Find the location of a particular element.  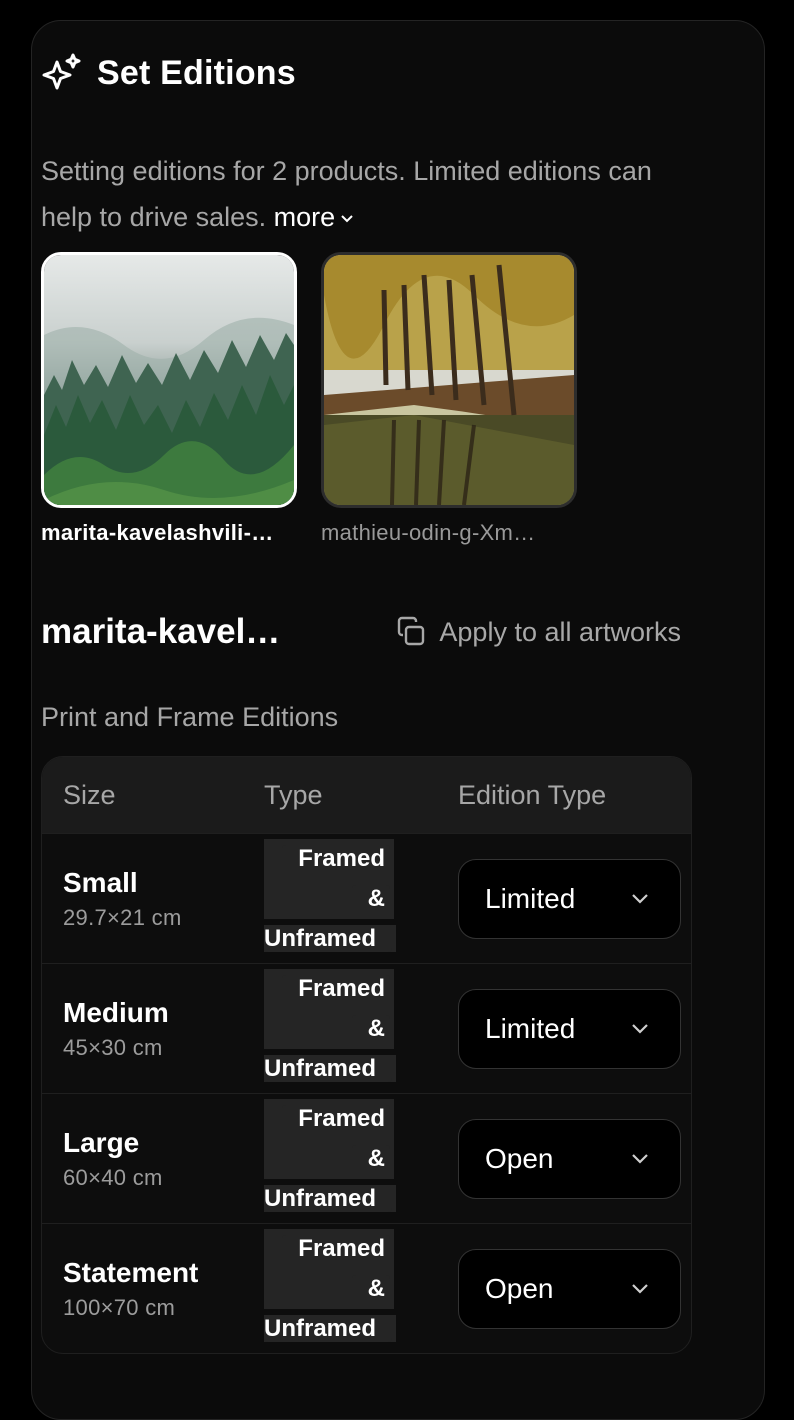

sparkle-icon is located at coordinates (62, 73).